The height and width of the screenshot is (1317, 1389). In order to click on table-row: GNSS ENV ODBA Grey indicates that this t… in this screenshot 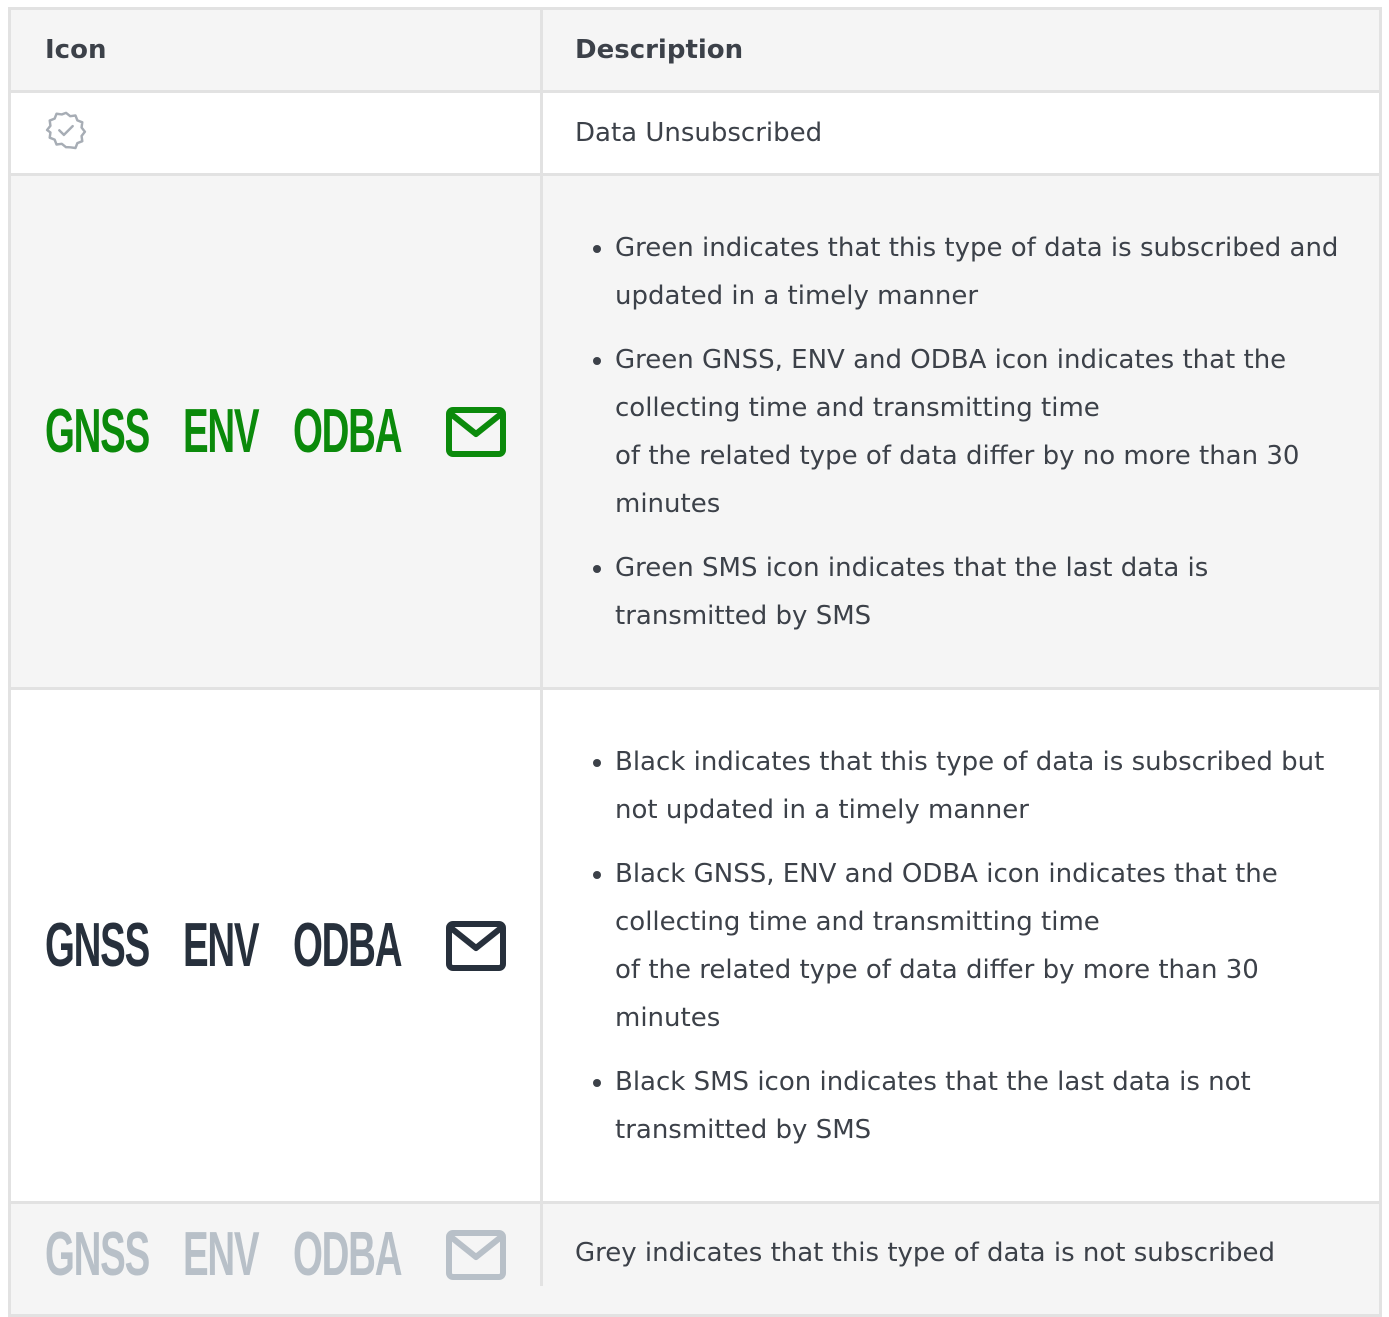, I will do `click(695, 1260)`.